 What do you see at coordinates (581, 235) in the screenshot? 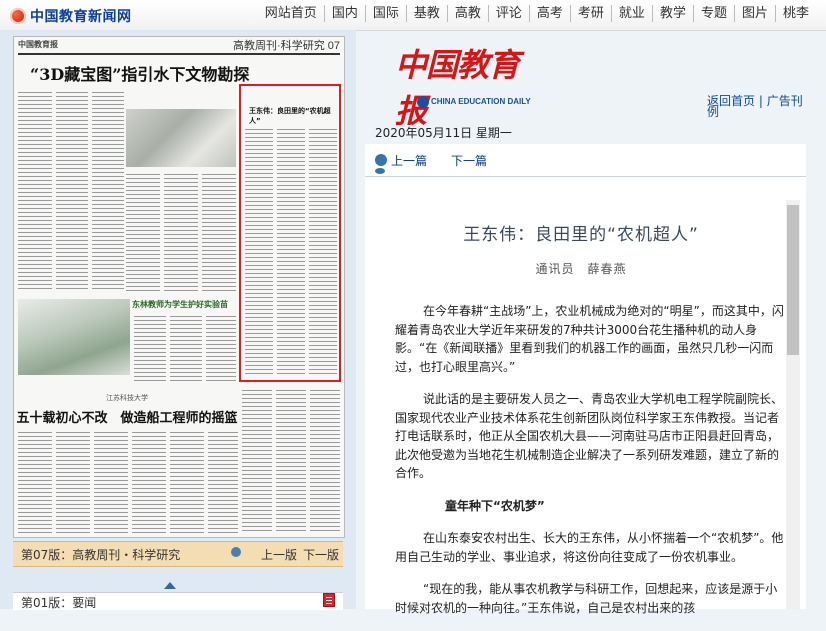
I see `article-title: 王东伟：良田里的“农机超人”` at bounding box center [581, 235].